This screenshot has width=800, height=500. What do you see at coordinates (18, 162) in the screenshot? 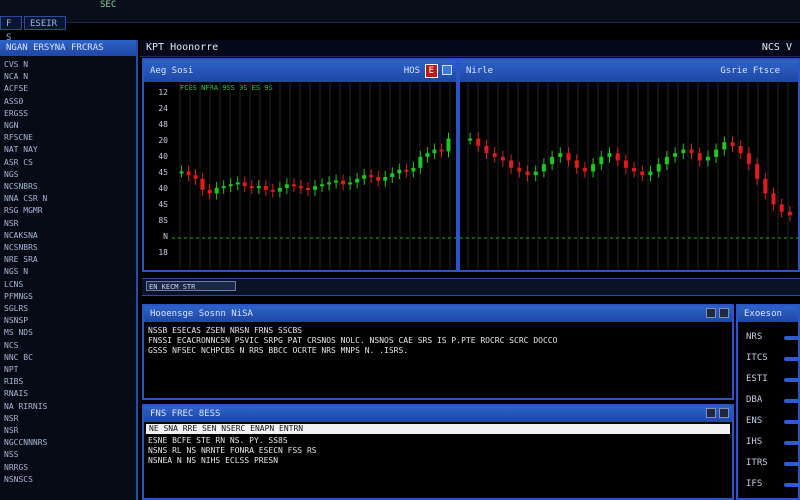
I see `sidebar-item: ASR CS` at bounding box center [18, 162].